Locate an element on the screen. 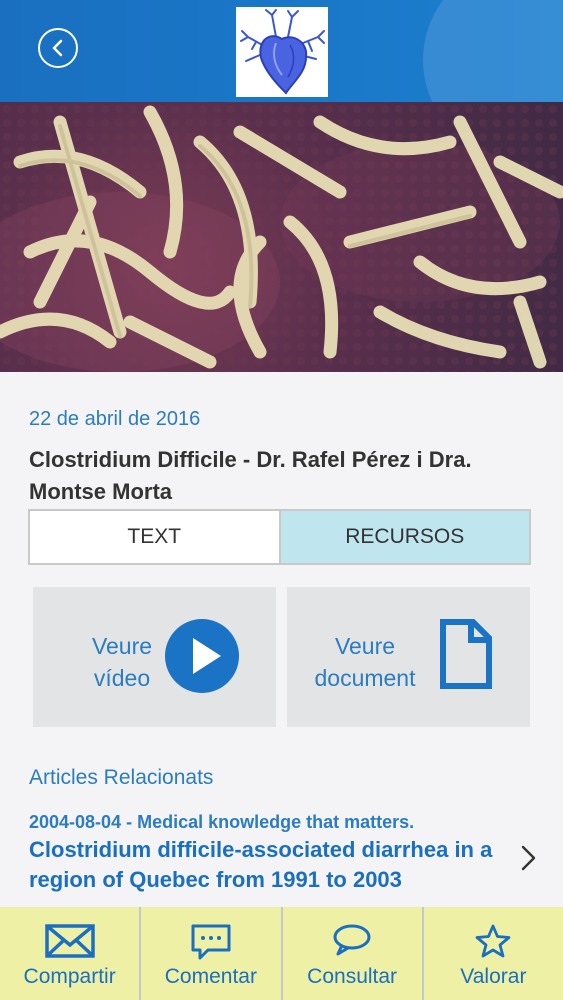 Image resolution: width=563 pixels, height=1000 pixels. view-document-line2: document is located at coordinates (365, 678).